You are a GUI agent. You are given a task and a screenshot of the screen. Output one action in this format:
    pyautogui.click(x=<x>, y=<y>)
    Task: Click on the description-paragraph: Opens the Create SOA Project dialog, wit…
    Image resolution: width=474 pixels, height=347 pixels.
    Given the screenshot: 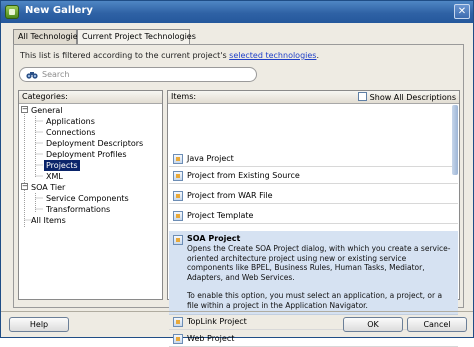 What is the action you would take?
    pyautogui.click(x=319, y=263)
    